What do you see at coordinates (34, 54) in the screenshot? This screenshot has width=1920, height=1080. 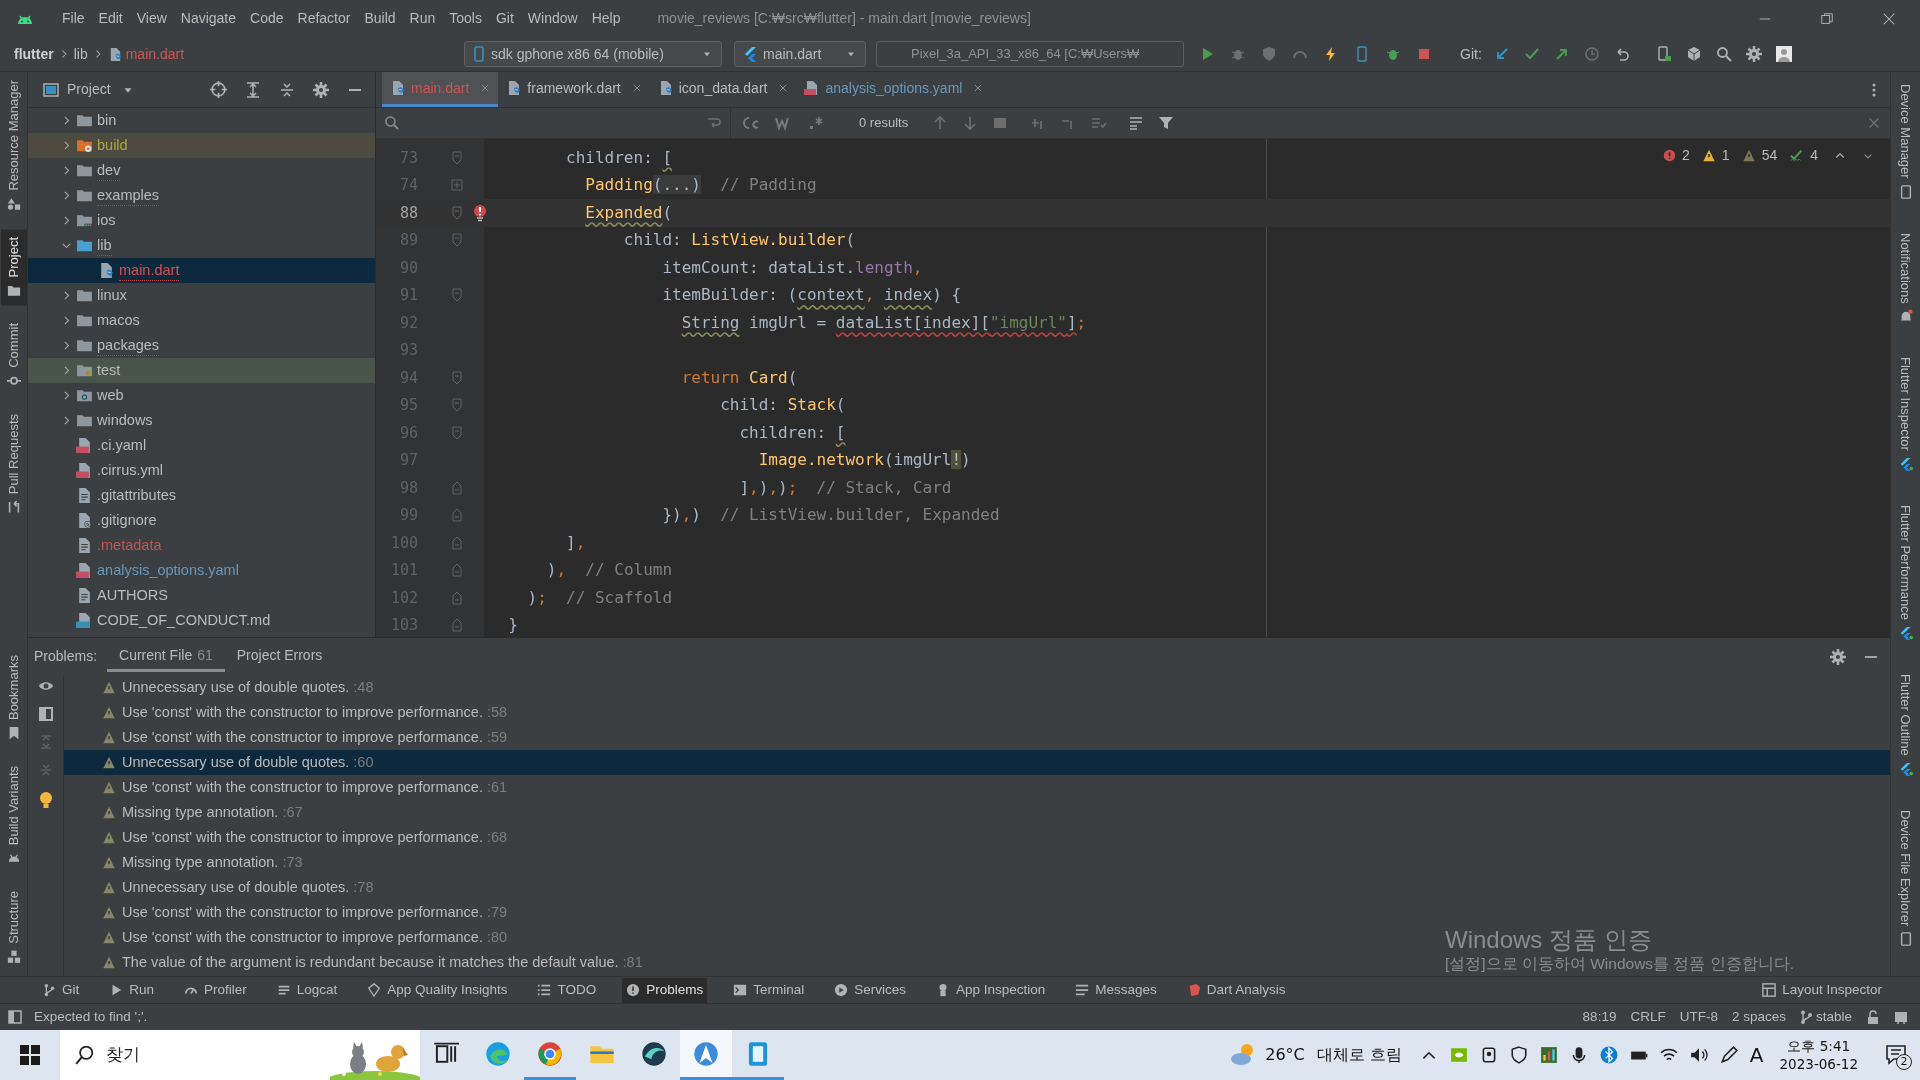 I see `breadcrumb-item: flutter` at bounding box center [34, 54].